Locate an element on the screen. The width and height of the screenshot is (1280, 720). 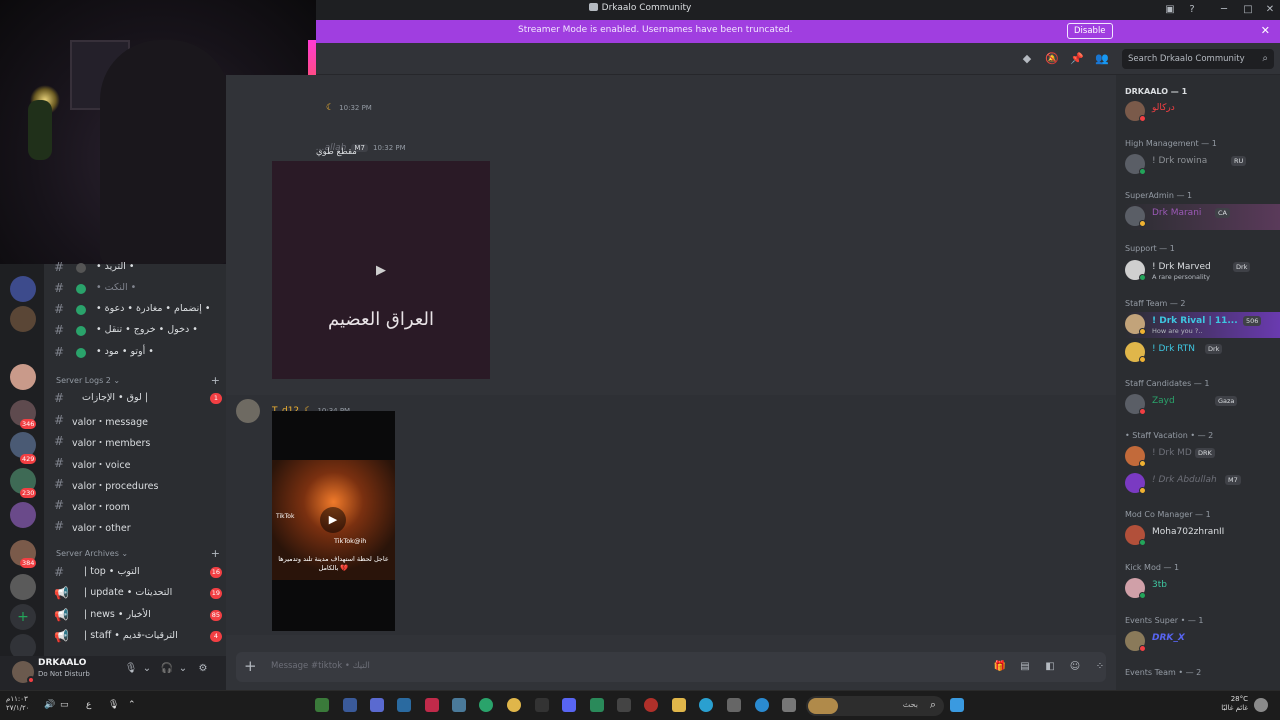
member-item: ! Drk Rival | 11... 506 How are you ?.. is located at coordinates (1202, 325).